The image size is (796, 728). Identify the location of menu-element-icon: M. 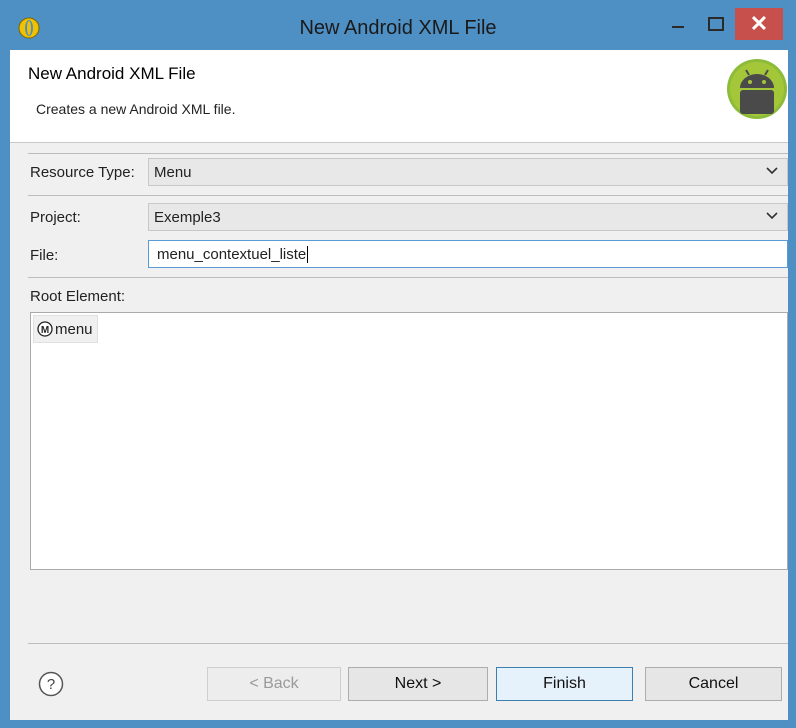
(45, 329).